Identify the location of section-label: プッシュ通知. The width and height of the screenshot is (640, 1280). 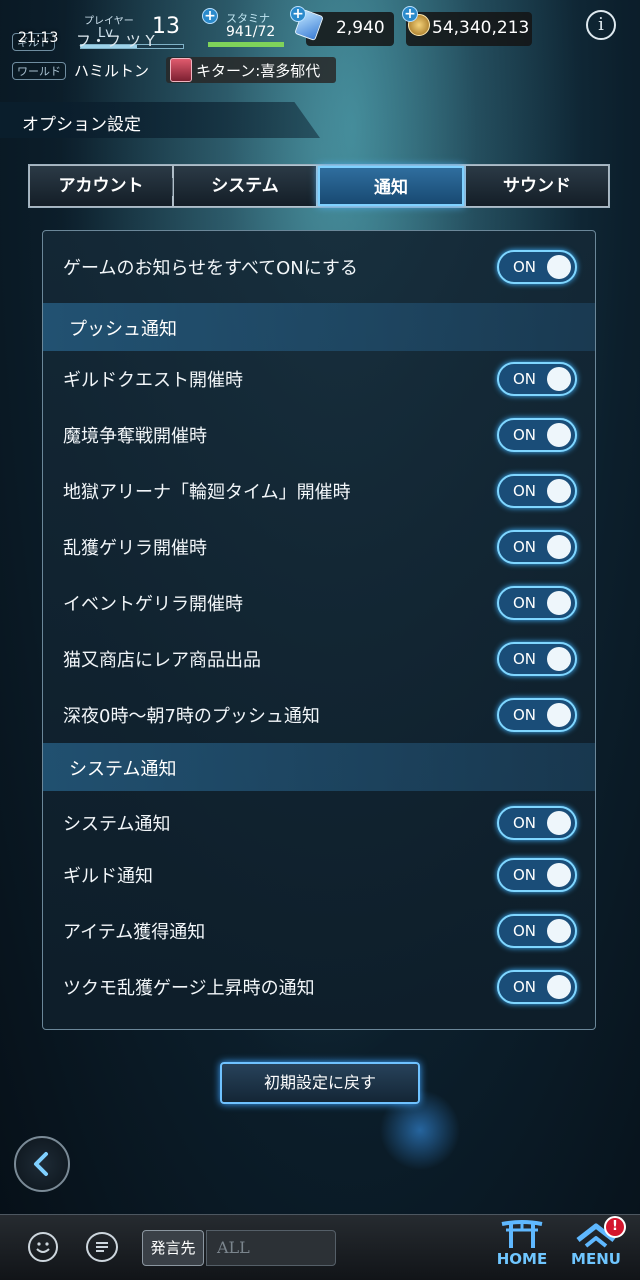
(123, 329).